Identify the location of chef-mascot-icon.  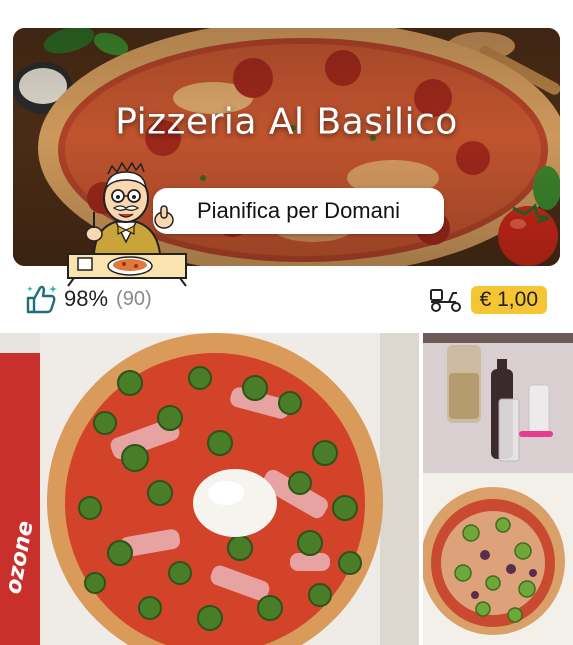
(127, 224).